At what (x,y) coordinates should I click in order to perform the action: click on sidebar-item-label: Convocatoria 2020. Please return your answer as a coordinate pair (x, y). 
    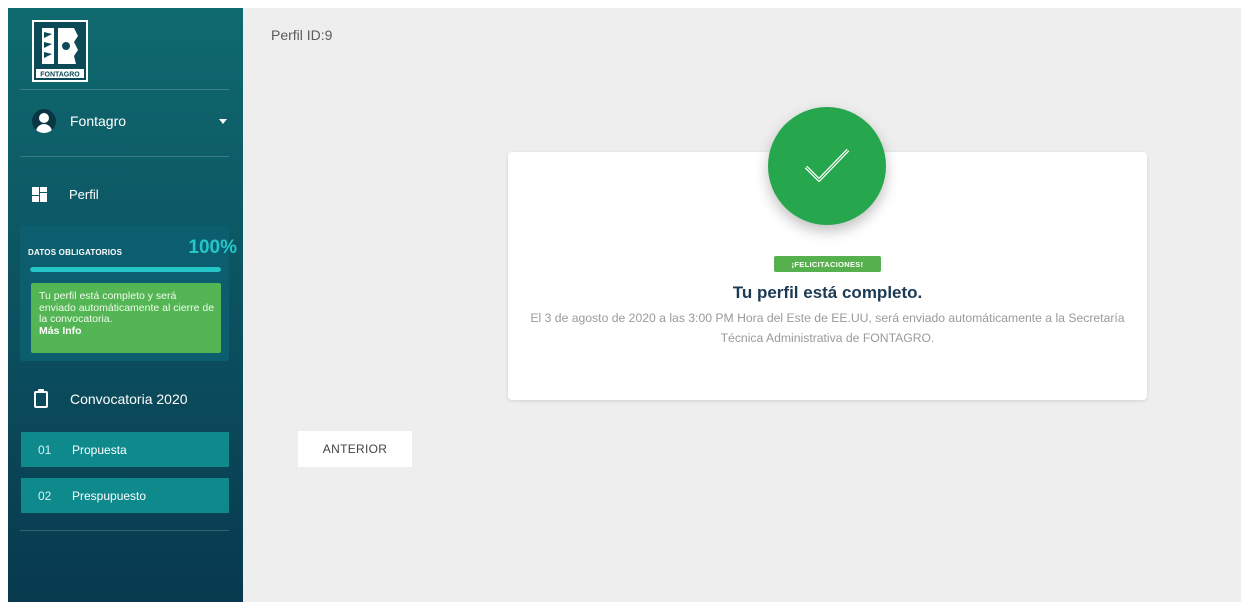
    Looking at the image, I should click on (129, 399).